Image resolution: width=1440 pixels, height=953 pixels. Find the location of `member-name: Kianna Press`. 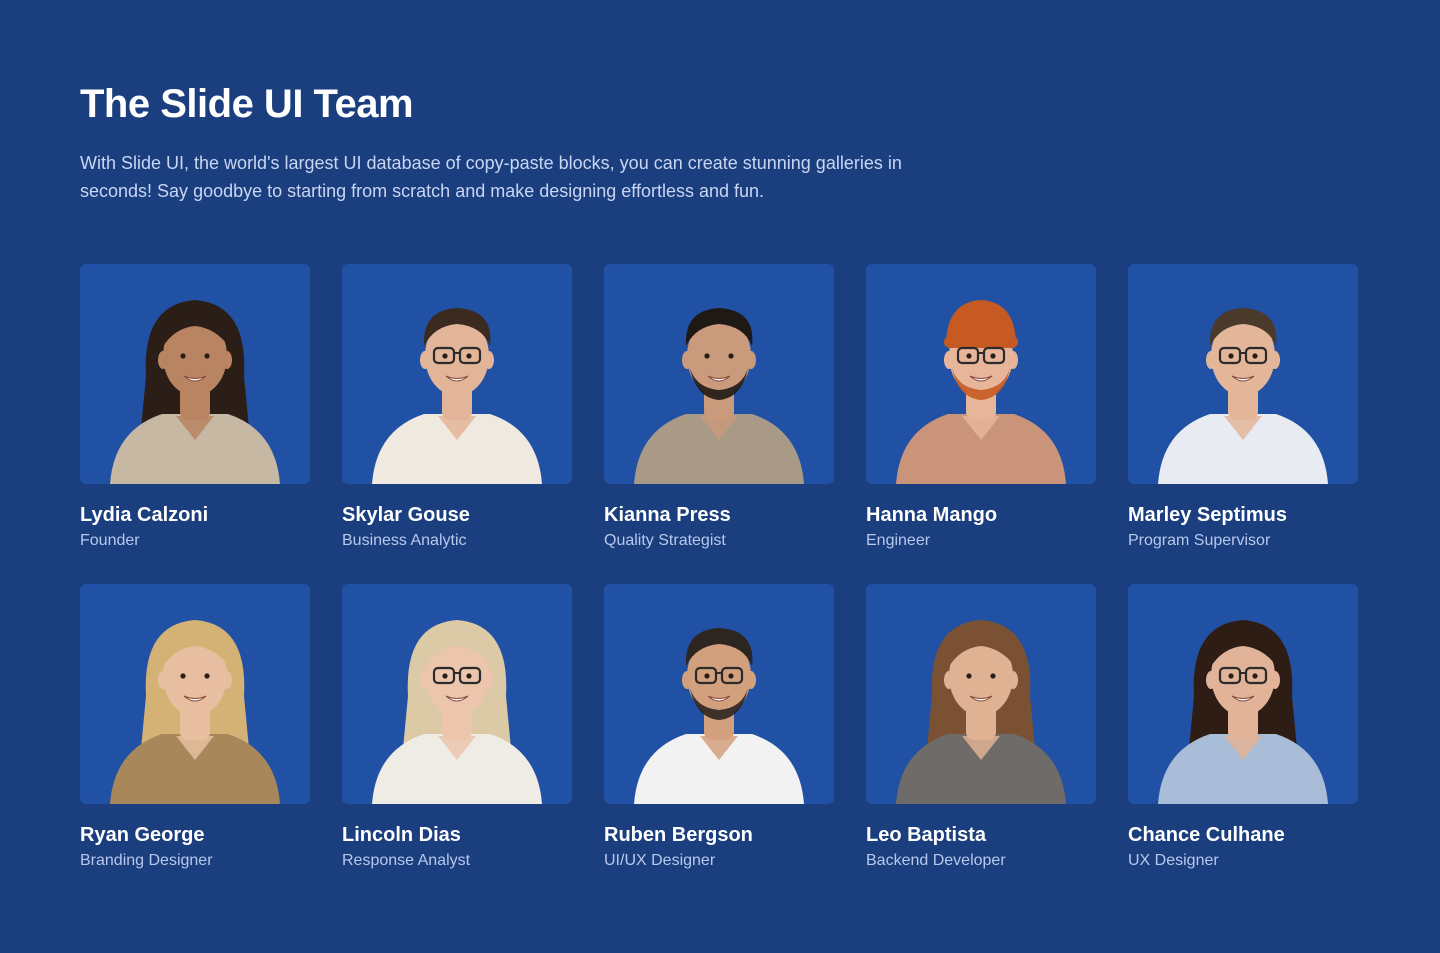

member-name: Kianna Press is located at coordinates (667, 515).